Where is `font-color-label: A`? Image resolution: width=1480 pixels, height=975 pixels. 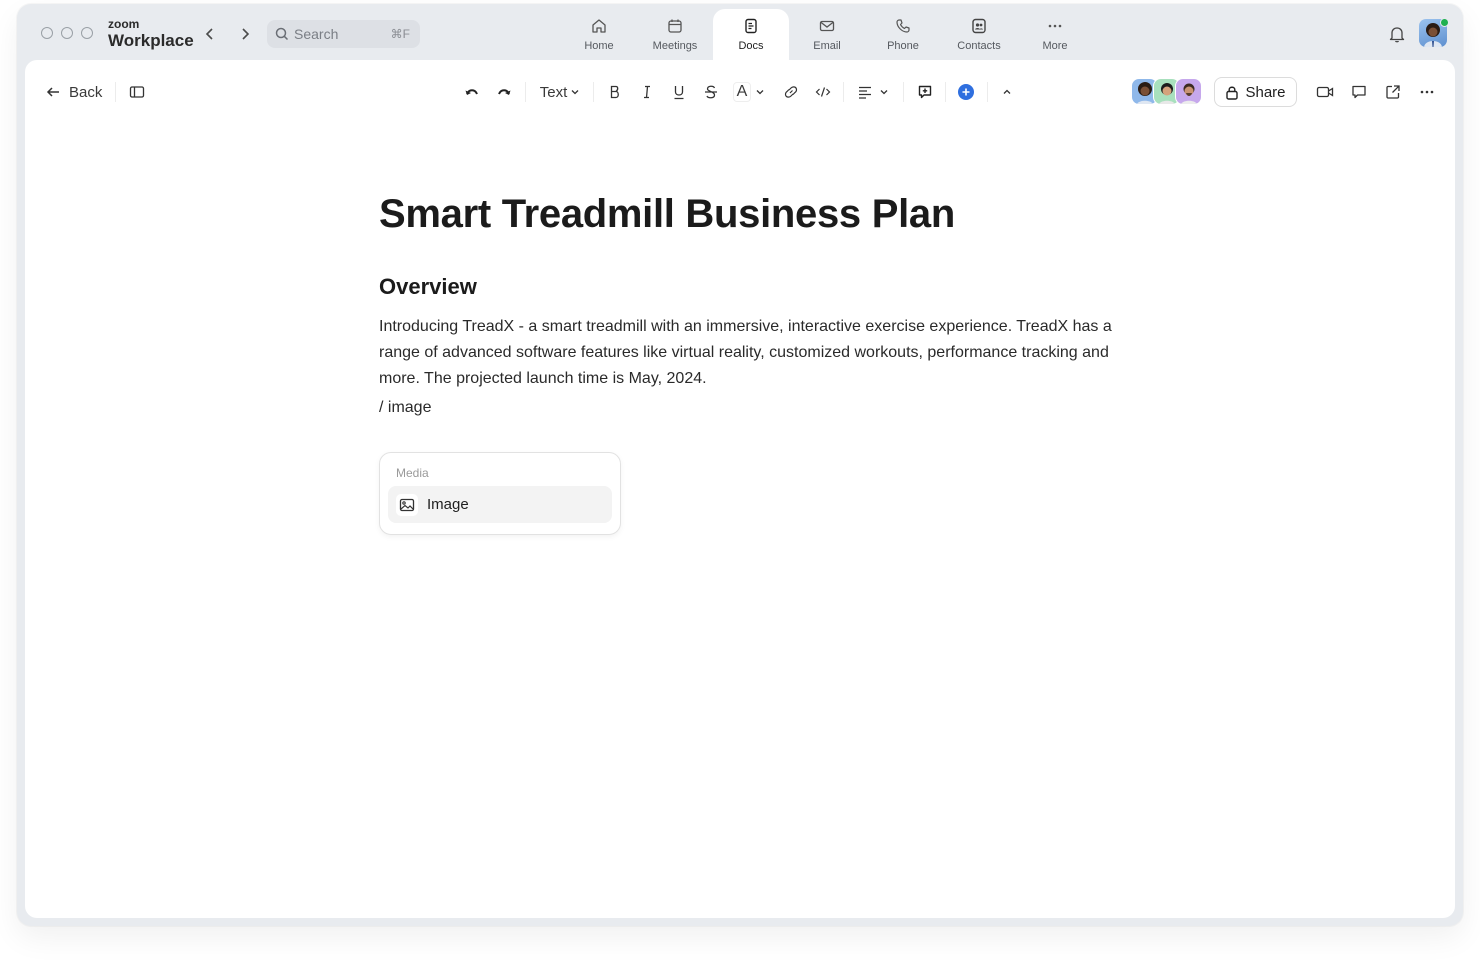
font-color-label: A is located at coordinates (742, 92).